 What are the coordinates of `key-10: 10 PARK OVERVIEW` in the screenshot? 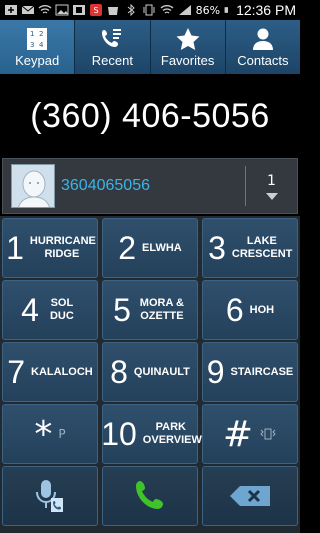 It's located at (151, 434).